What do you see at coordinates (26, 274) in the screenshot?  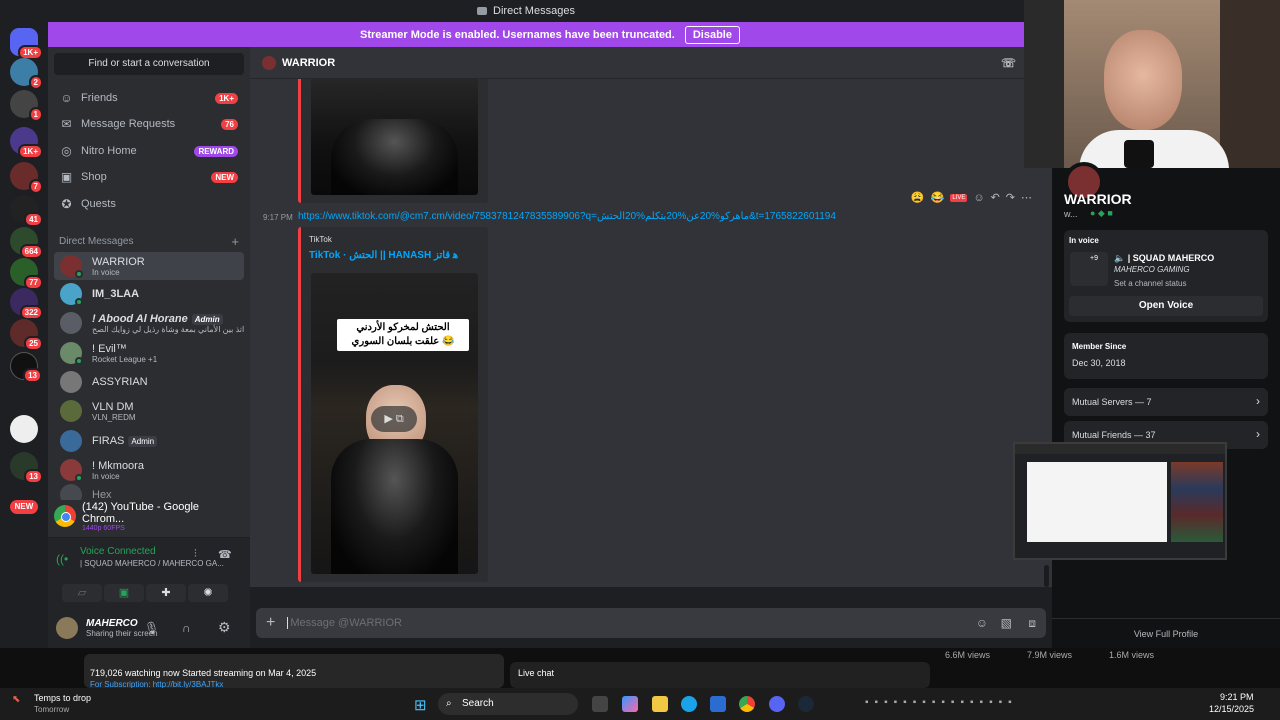 I see `server-icon: 77` at bounding box center [26, 274].